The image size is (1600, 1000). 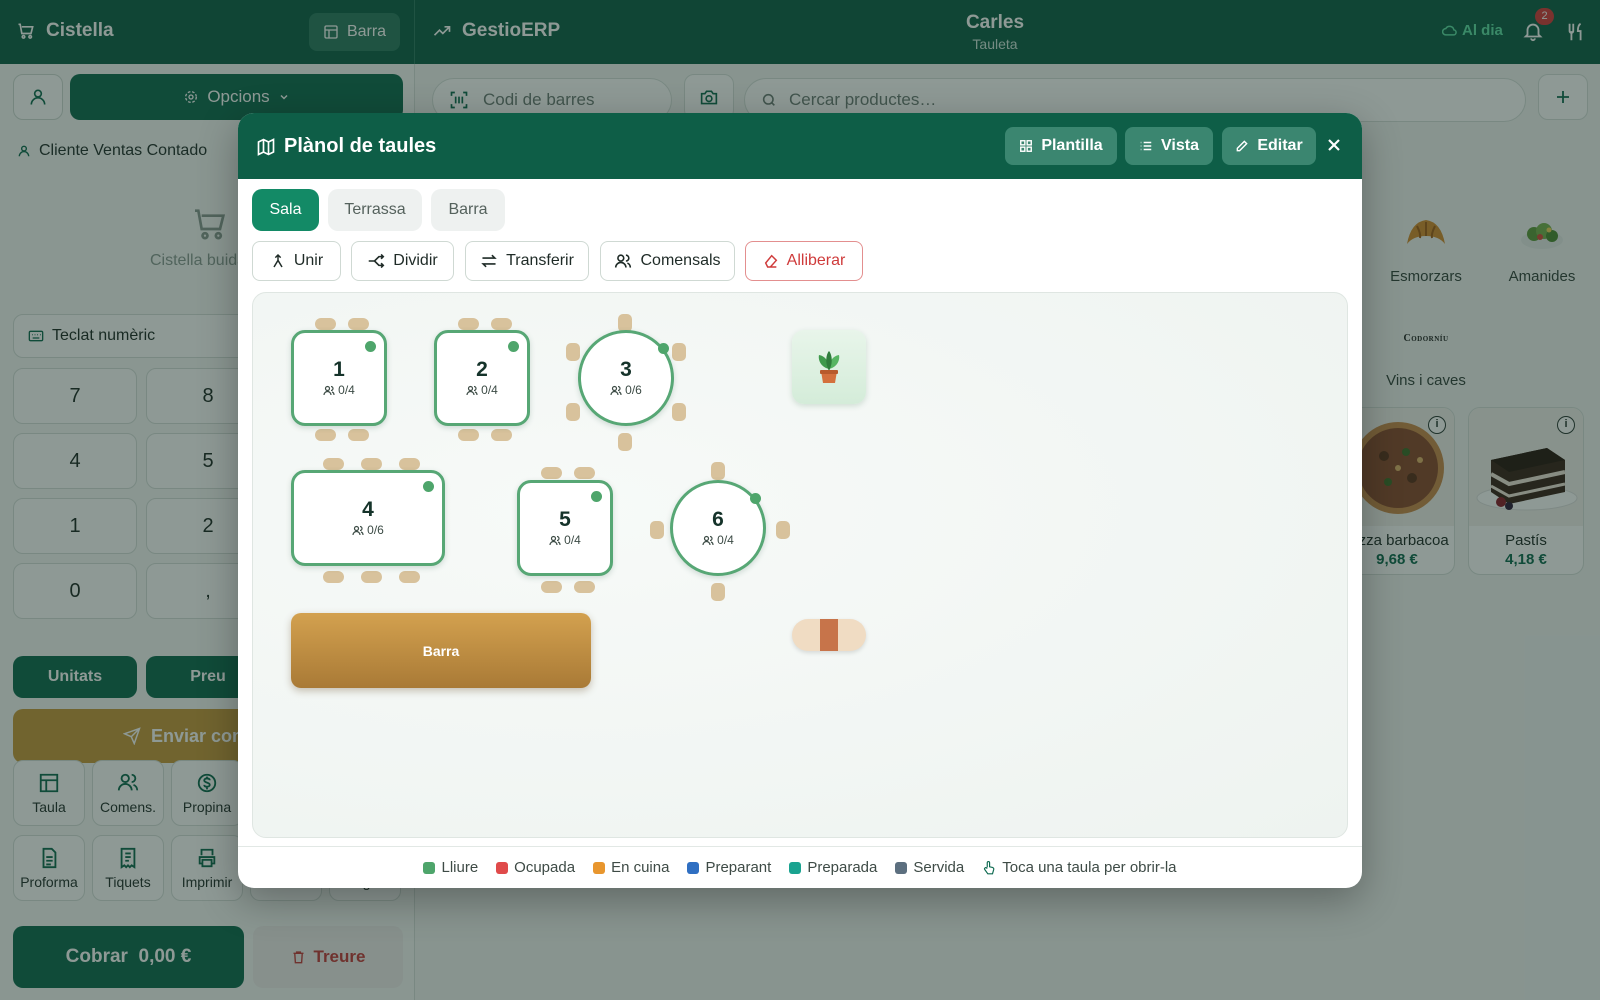 I want to click on table-5: 5 0/4, so click(x=565, y=528).